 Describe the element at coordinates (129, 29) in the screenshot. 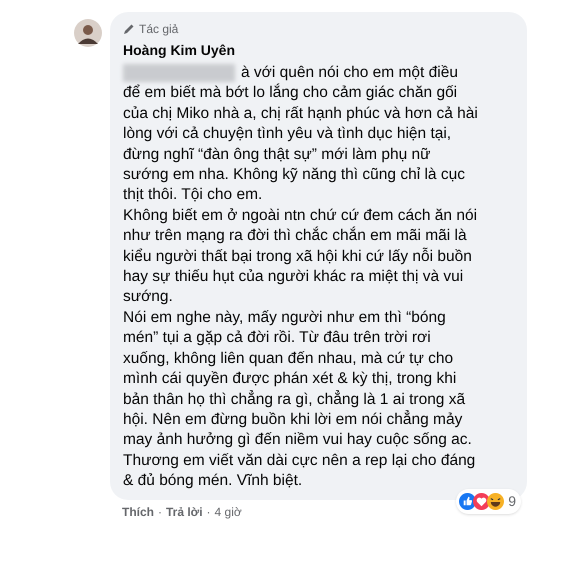

I see `pencil-icon` at that location.